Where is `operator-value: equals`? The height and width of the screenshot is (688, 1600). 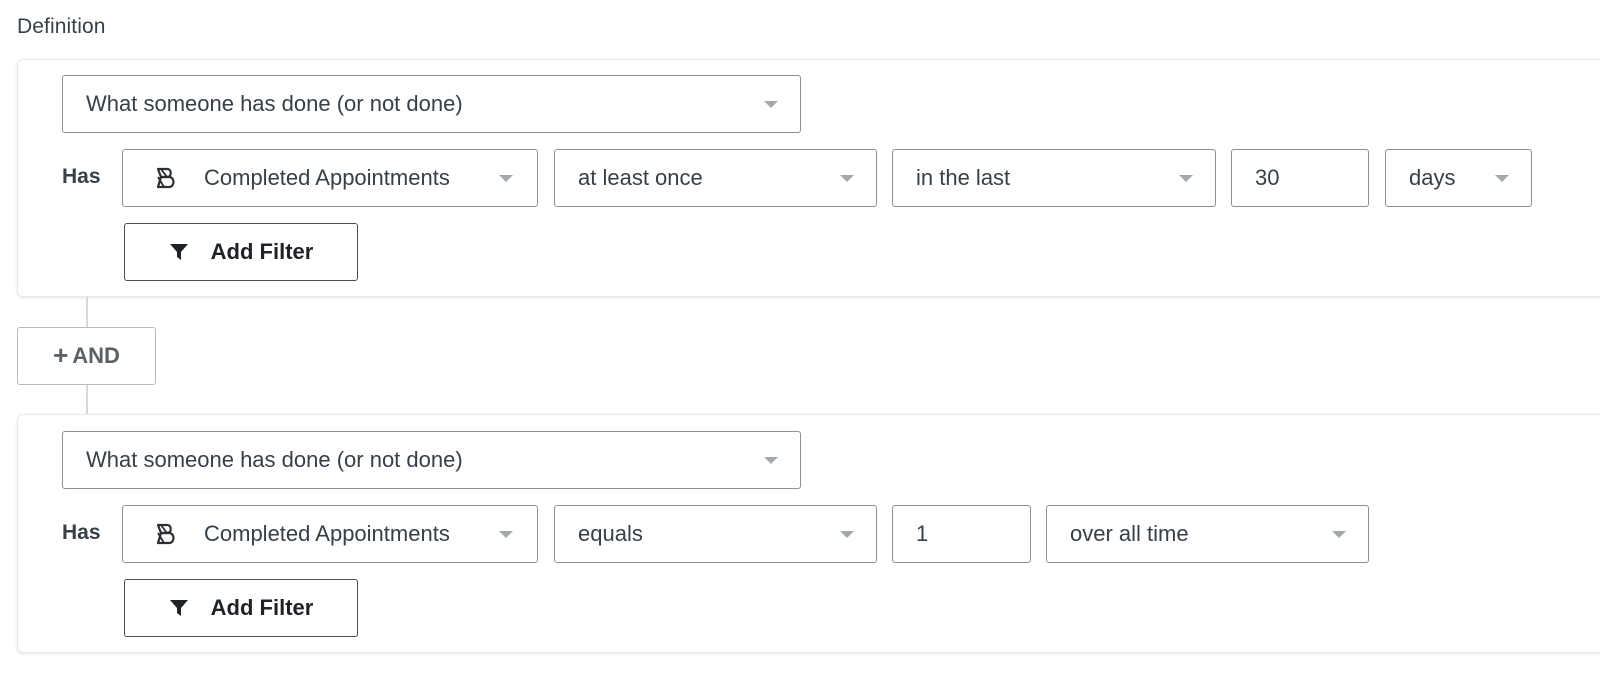
operator-value: equals is located at coordinates (610, 533).